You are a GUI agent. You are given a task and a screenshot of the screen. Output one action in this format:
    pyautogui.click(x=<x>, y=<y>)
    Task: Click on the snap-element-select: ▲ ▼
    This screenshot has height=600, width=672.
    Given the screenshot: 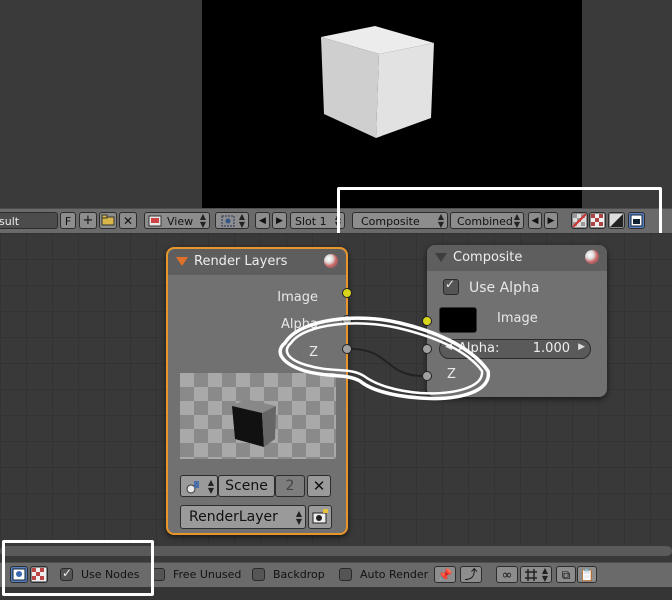 What is the action you would take?
    pyautogui.click(x=536, y=574)
    